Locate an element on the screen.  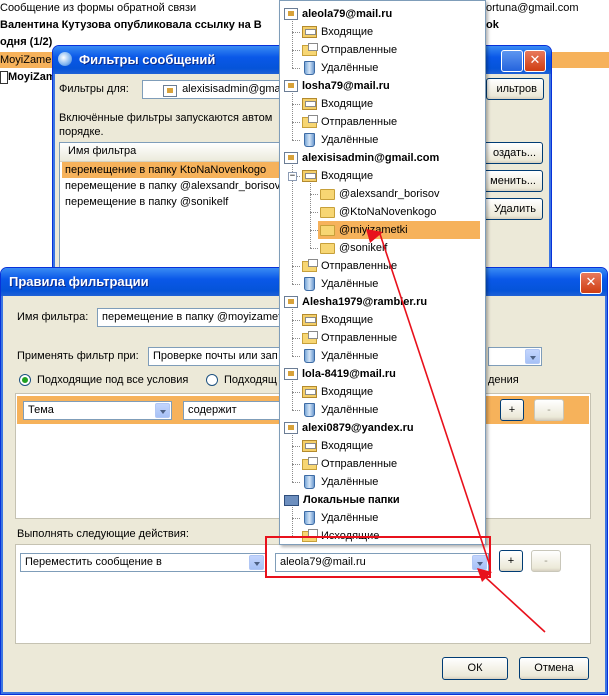
tree-account-node: lola-8419@mail.ru is located at coordinates (340, 374).